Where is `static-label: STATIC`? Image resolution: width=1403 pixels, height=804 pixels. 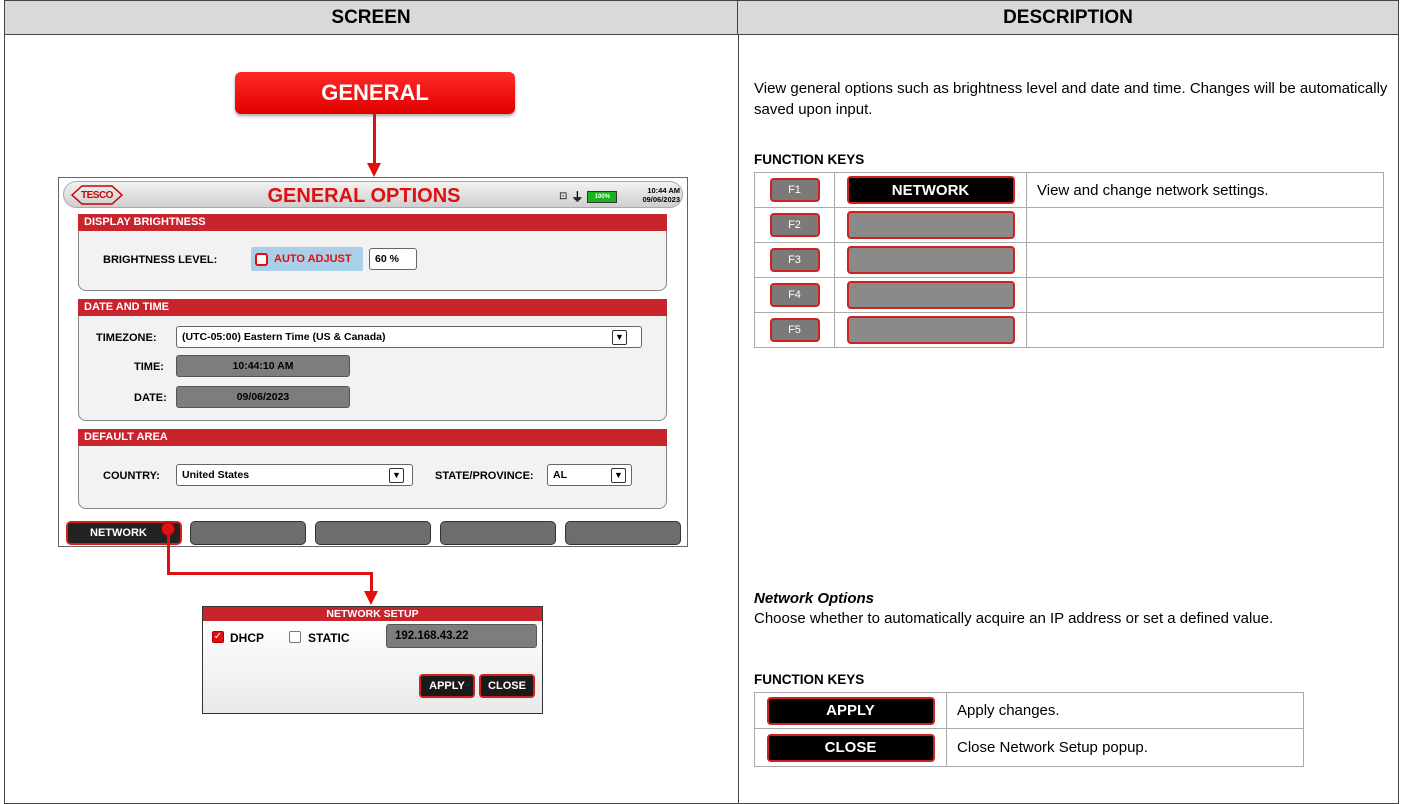
static-label: STATIC is located at coordinates (329, 638).